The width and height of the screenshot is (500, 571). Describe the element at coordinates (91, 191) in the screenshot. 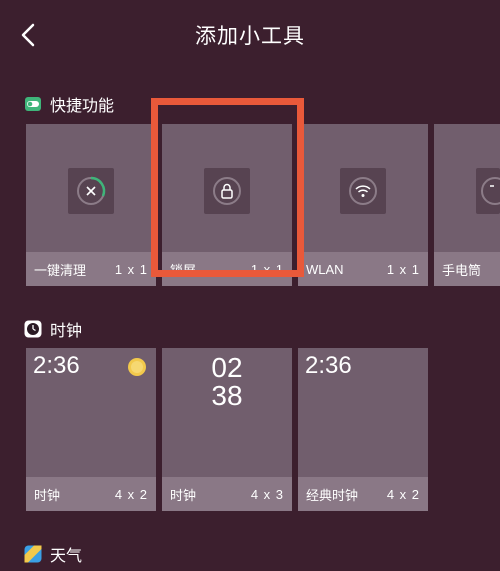

I see `cleanup-icon` at that location.